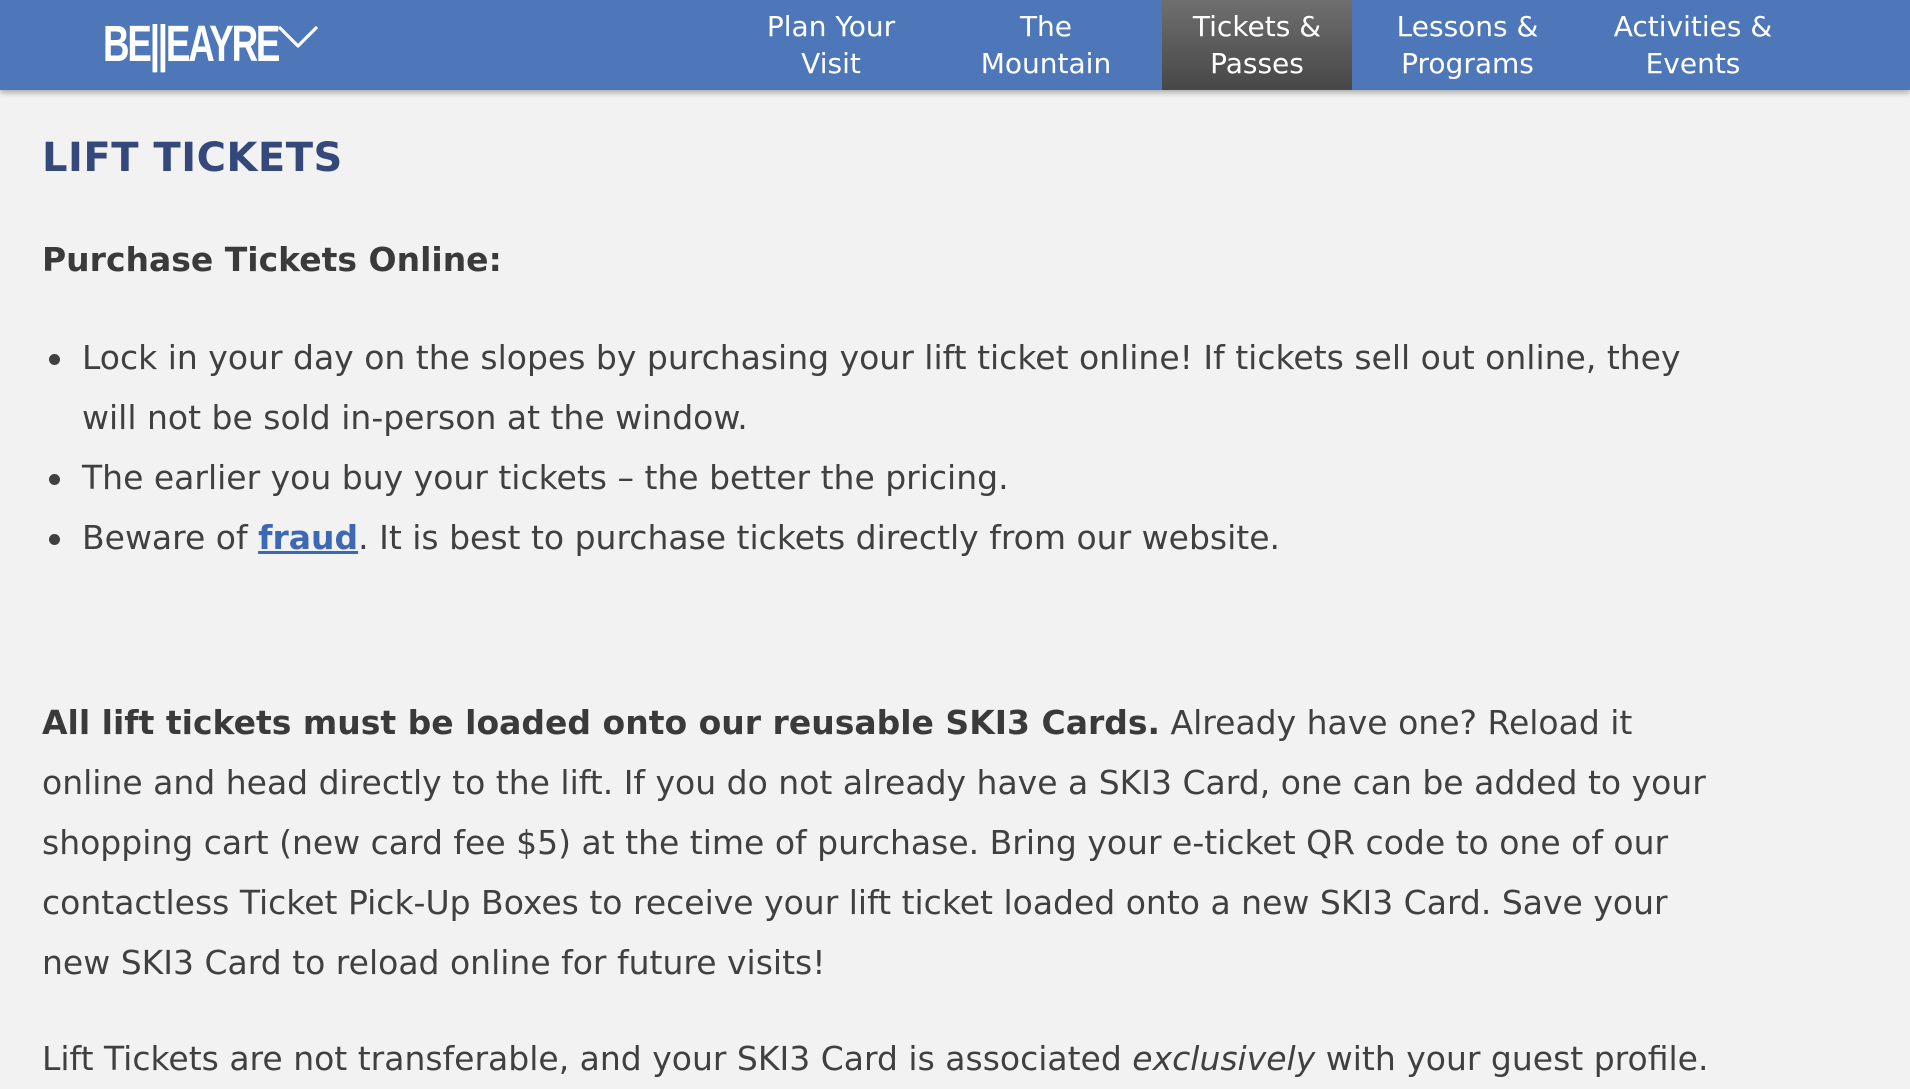 The height and width of the screenshot is (1089, 1910). I want to click on nav-label-line1: Lessons &, so click(1467, 26).